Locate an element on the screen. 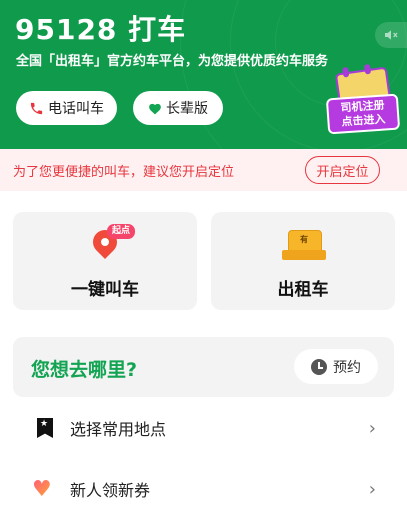 This screenshot has width=407, height=514. new-user-coupon-label: 新人领新券 is located at coordinates (110, 490).